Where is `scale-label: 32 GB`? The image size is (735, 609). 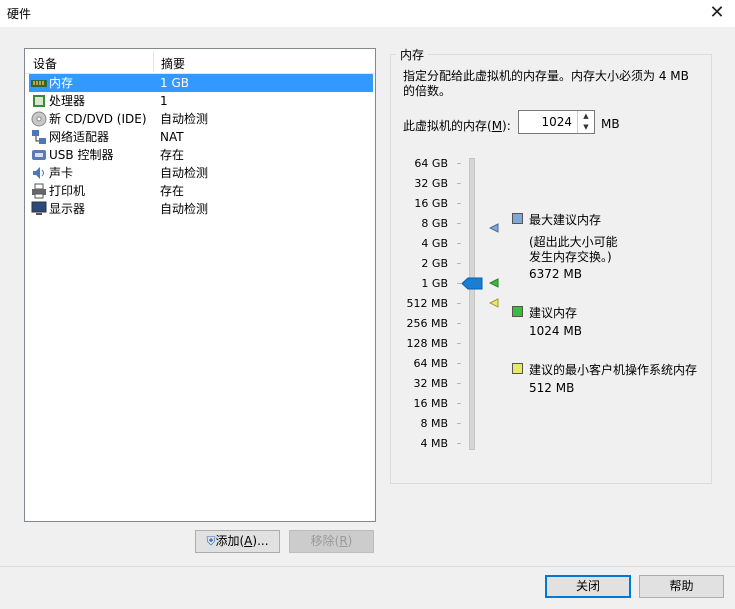
scale-label: 32 GB is located at coordinates (431, 183).